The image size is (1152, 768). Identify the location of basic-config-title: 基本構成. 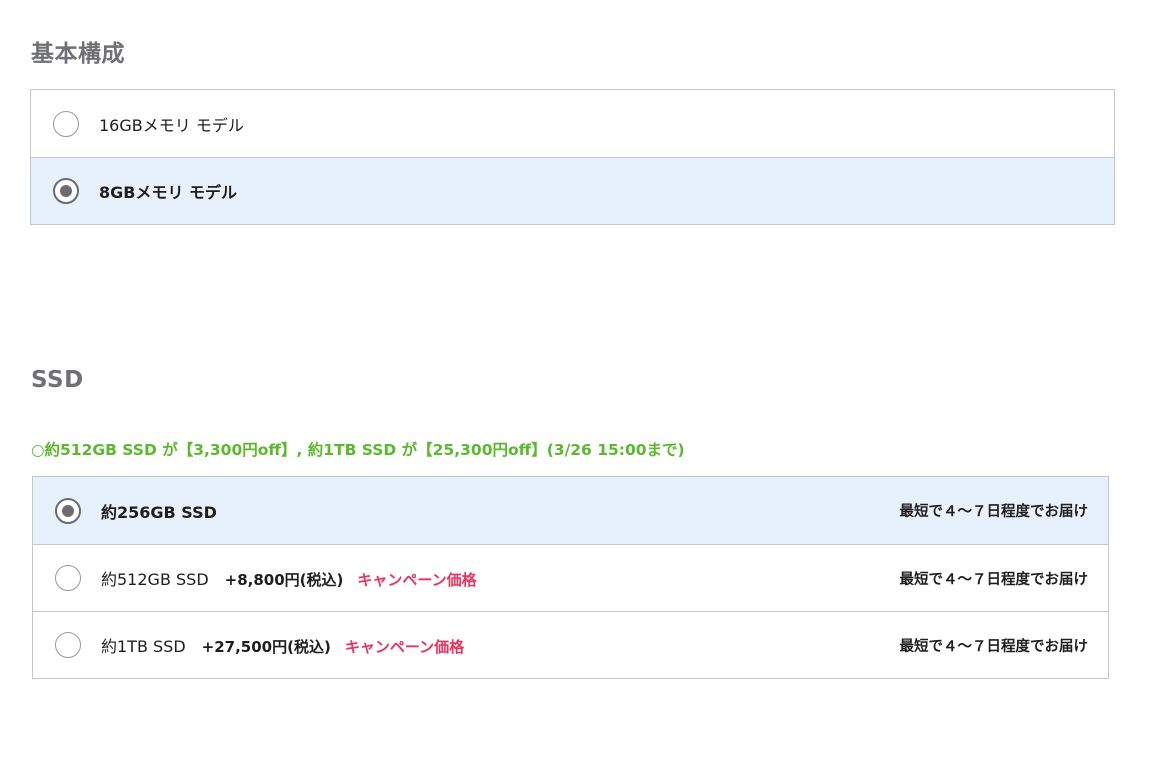
(78, 54).